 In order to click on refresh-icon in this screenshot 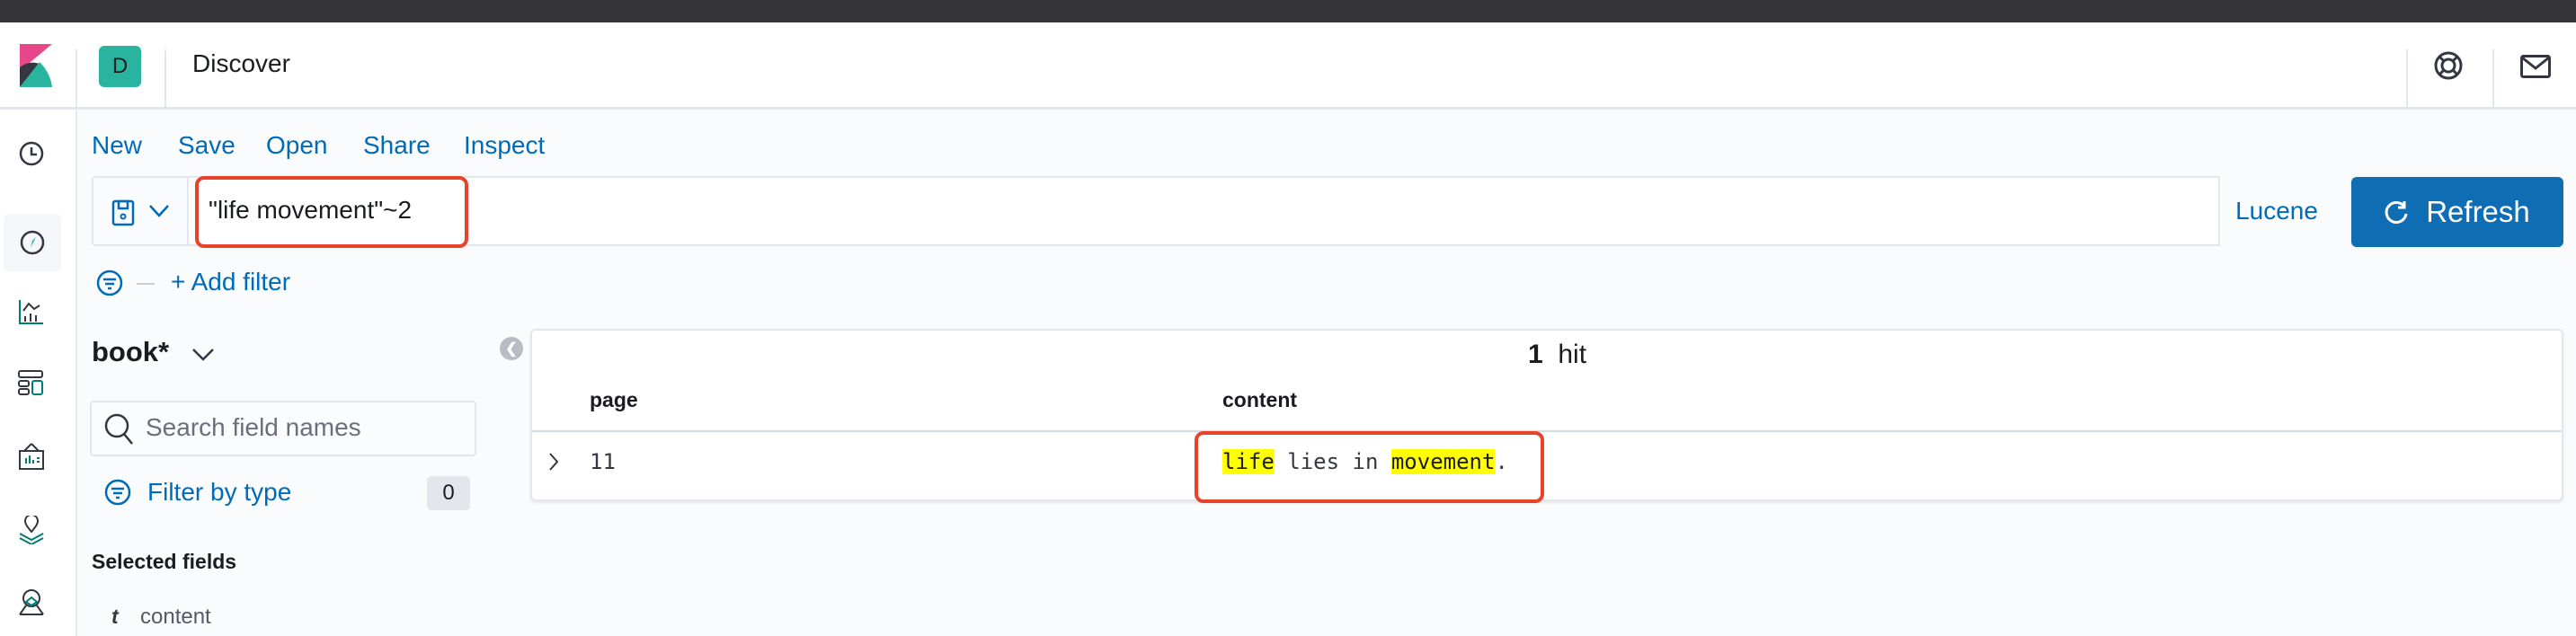, I will do `click(2396, 212)`.